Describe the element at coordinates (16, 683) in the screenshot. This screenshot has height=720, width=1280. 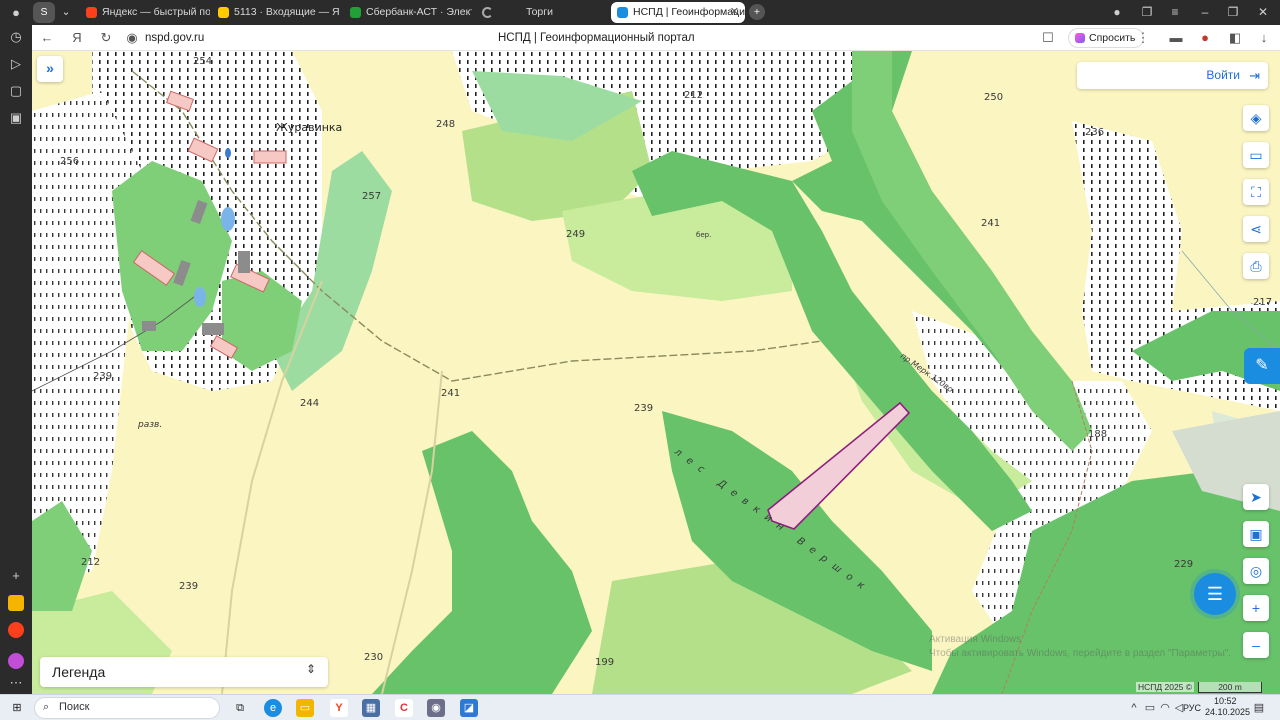
I see `more-icon: ⋯` at that location.